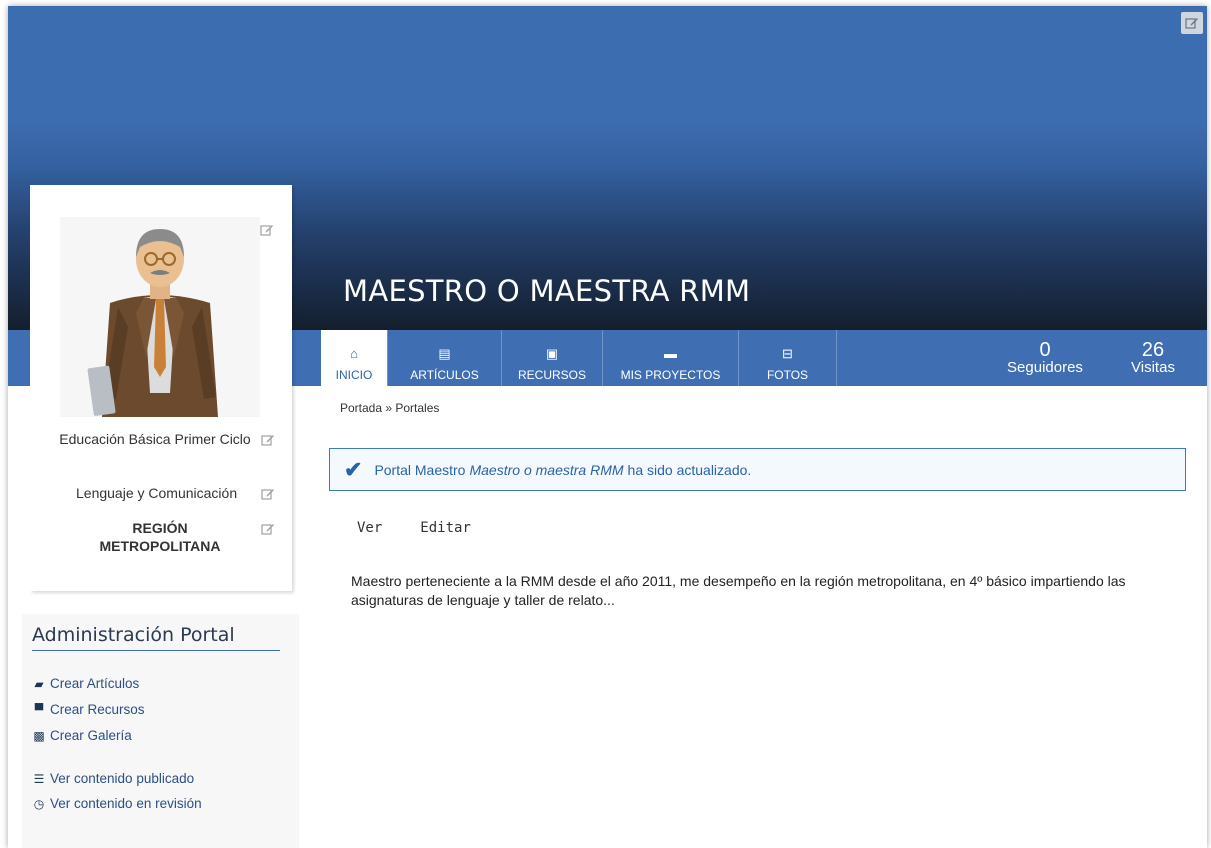  I want to click on tab-label: ARTÍCULOS, so click(444, 375).